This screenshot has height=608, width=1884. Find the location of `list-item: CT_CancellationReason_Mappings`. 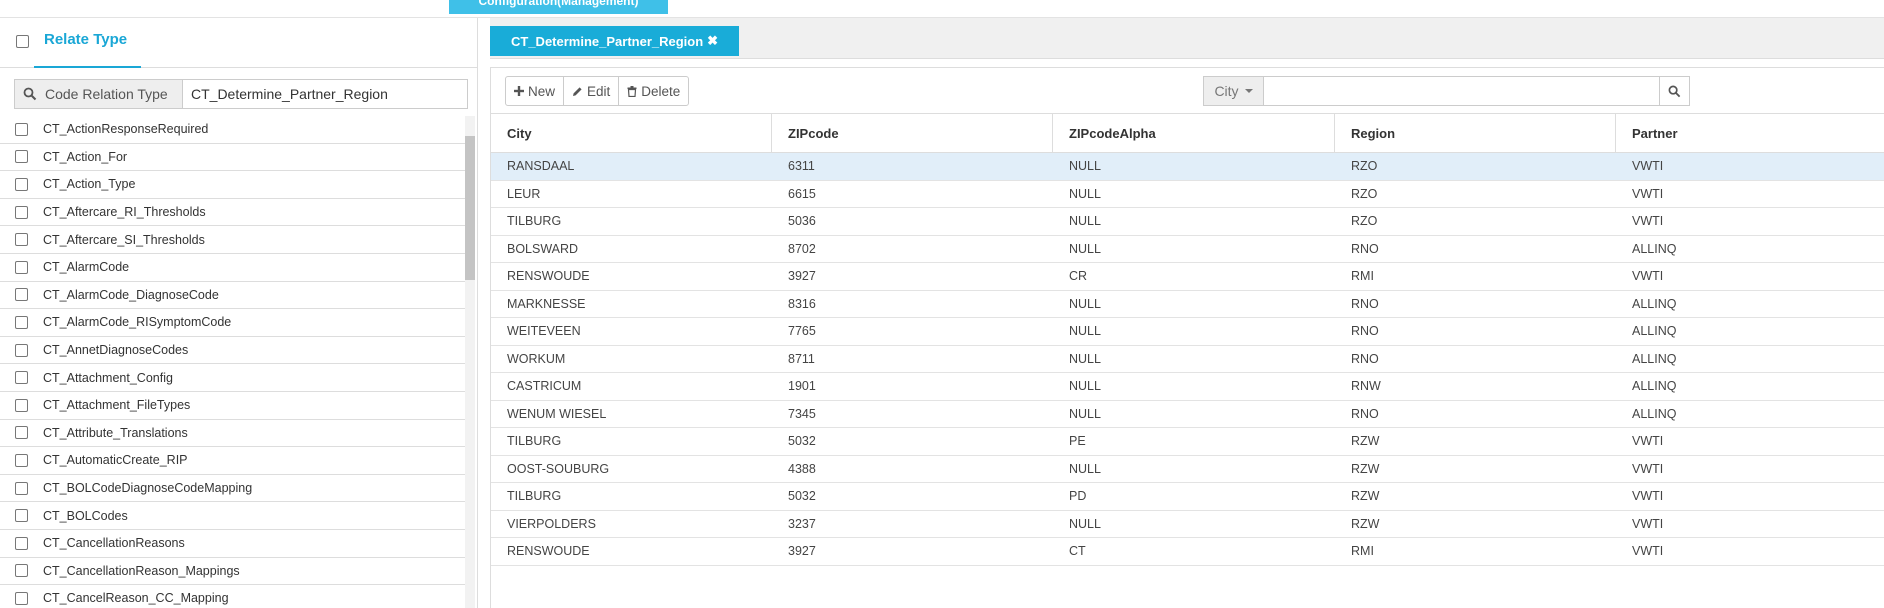

list-item: CT_CancellationReason_Mappings is located at coordinates (232, 572).